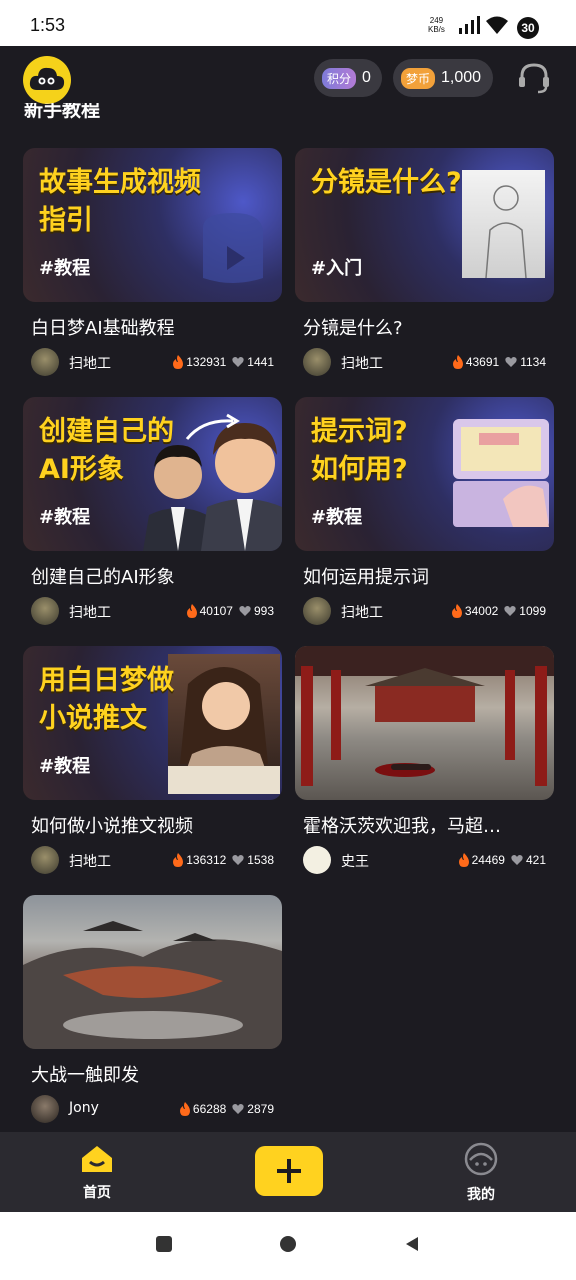 The width and height of the screenshot is (576, 1280). I want to click on card-thumbnail: 创建自己的 AI形象 #教程, so click(152, 474).